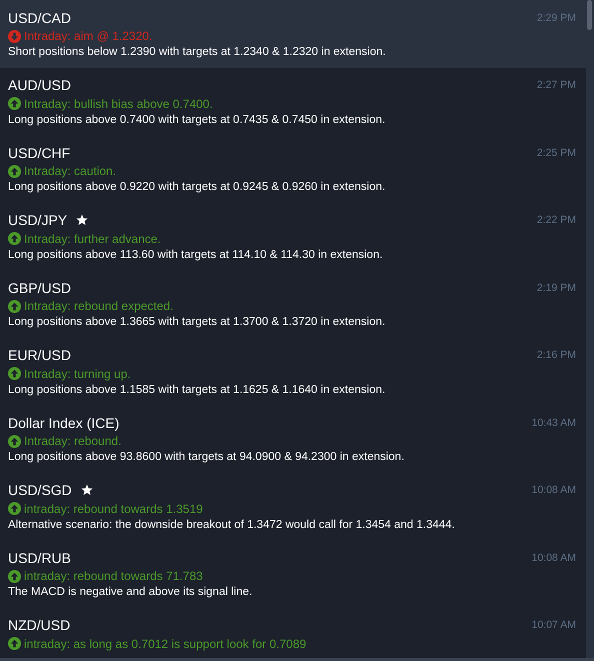 Image resolution: width=594 pixels, height=661 pixels. I want to click on signal-text: Intraday: rebound., so click(73, 441).